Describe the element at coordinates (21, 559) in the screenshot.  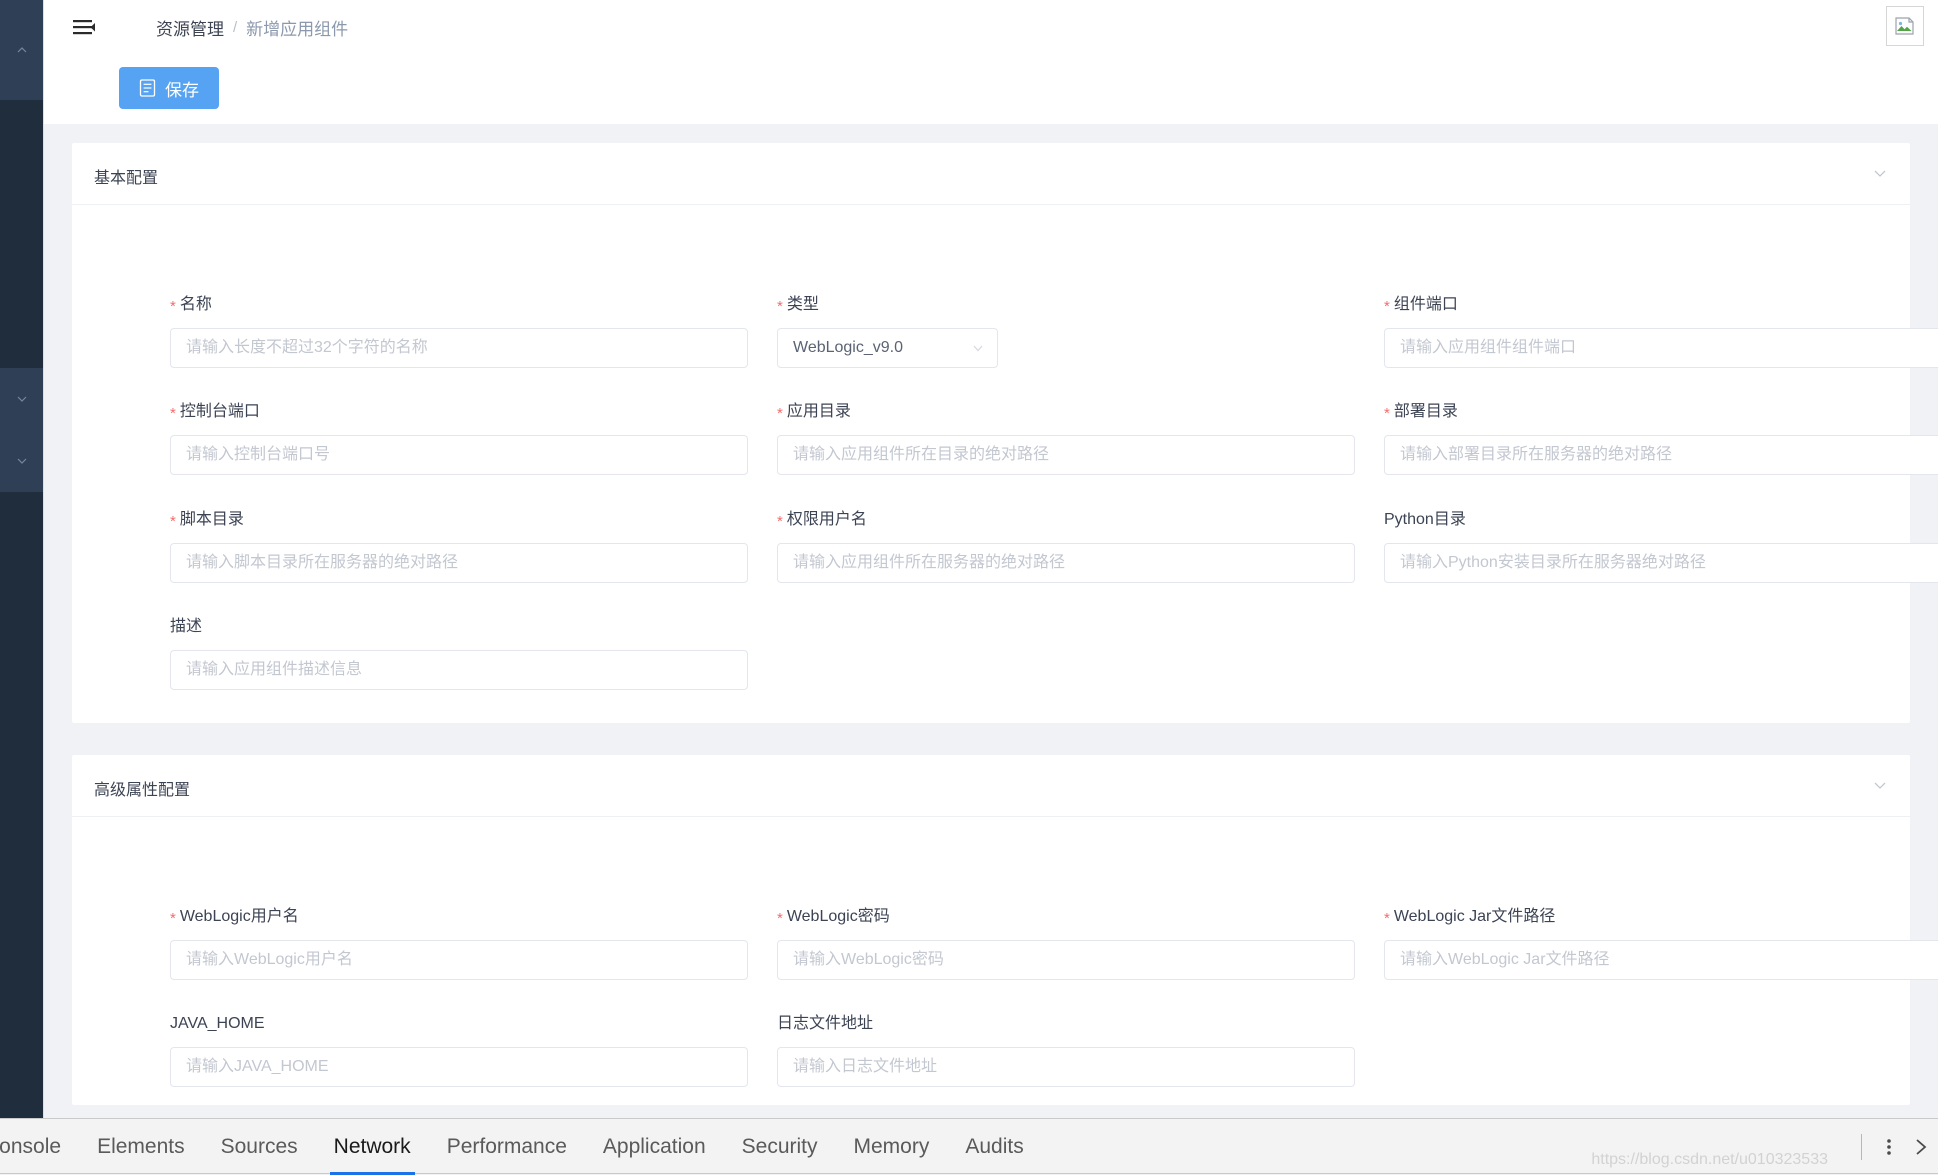
I see `left-sidebar` at that location.